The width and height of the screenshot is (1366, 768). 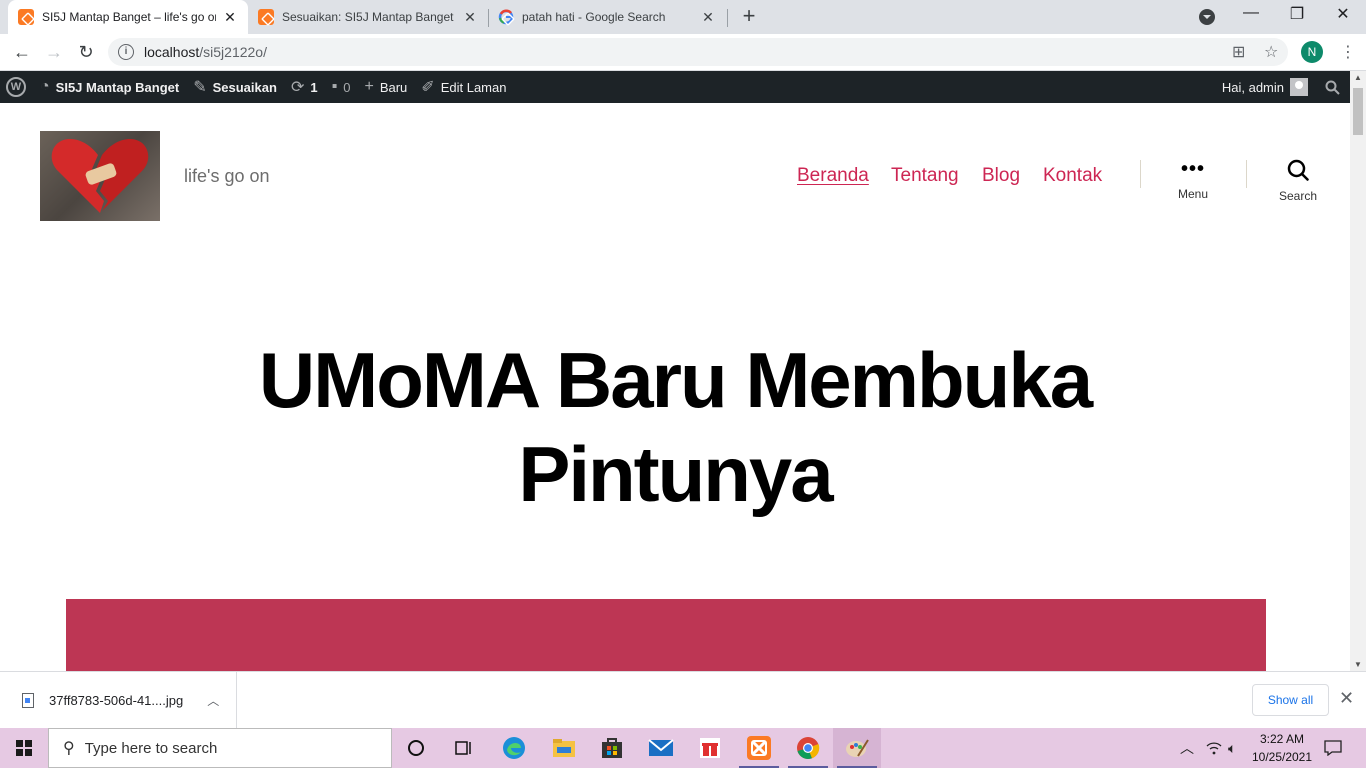 What do you see at coordinates (297, 87) in the screenshot?
I see `updates-icon: ⟳` at bounding box center [297, 87].